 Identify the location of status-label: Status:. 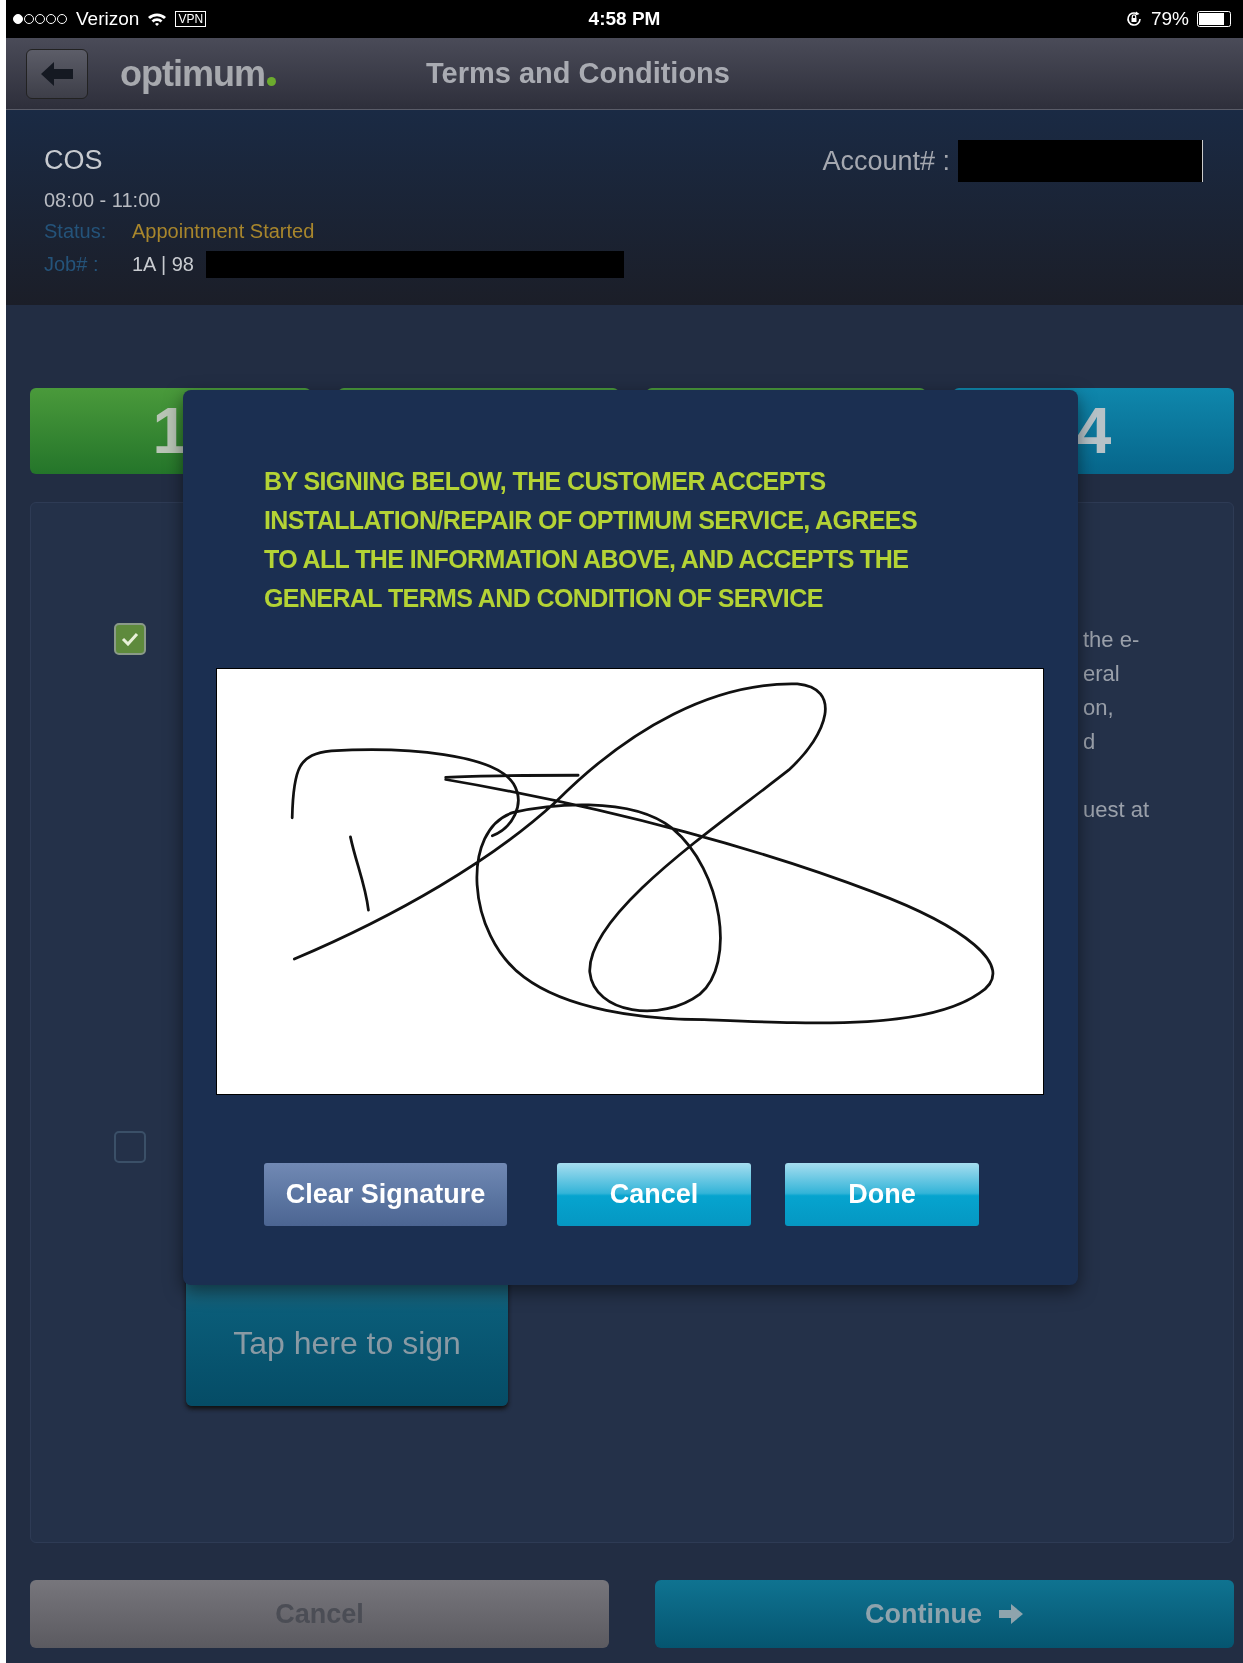
(75, 231).